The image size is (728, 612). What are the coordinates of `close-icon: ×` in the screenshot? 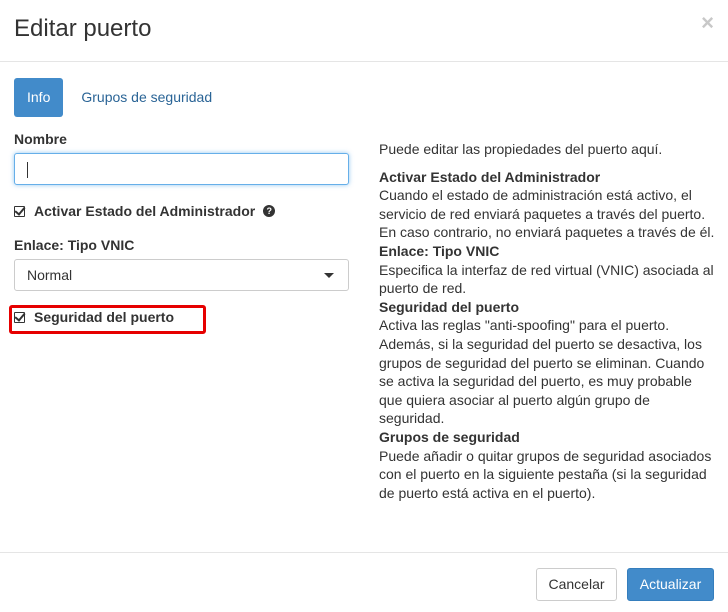 It's located at (707, 23).